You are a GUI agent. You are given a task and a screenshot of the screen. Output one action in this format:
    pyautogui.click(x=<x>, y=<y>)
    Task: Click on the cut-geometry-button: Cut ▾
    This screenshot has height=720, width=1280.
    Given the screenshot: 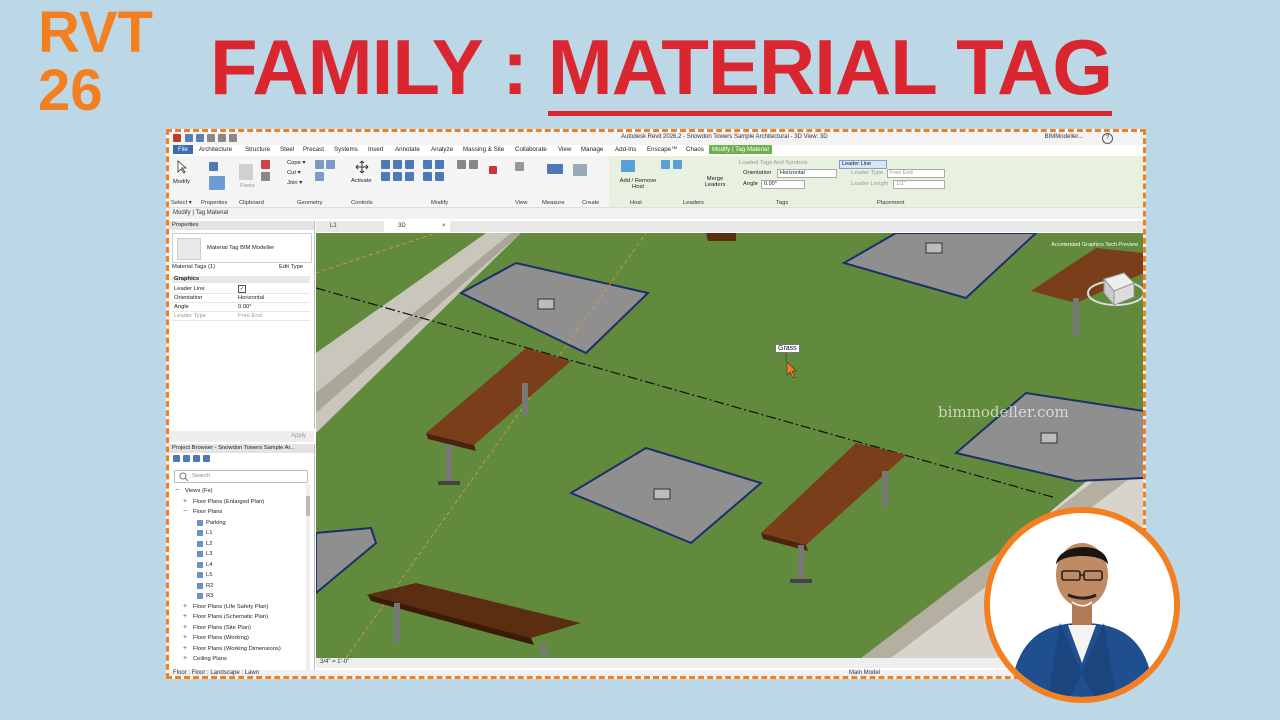 What is the action you would take?
    pyautogui.click(x=294, y=173)
    